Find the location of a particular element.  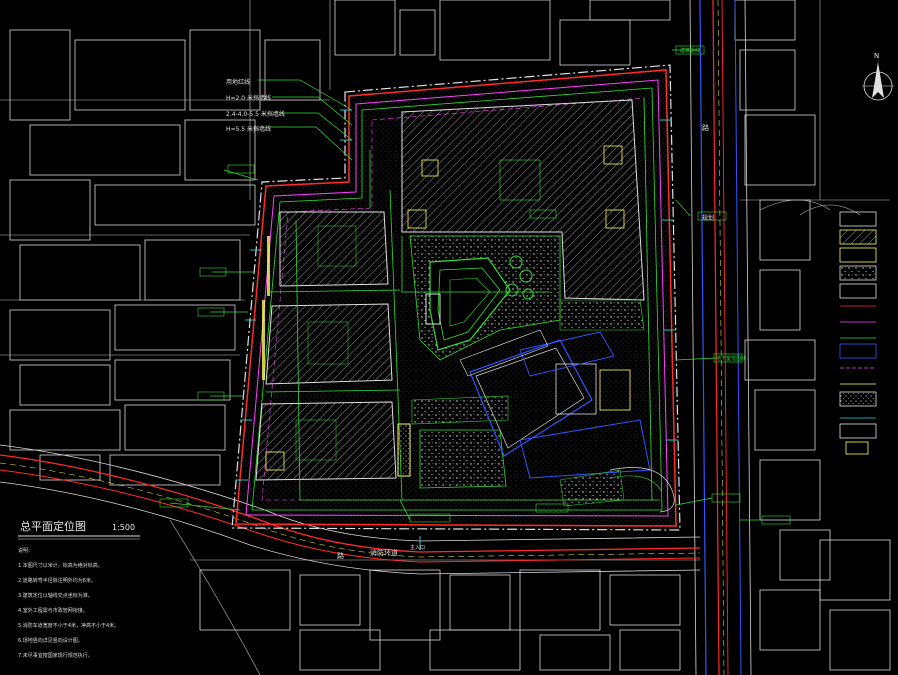

callout-wall-5m: H=5.5 米挡墙线 is located at coordinates (248, 129).